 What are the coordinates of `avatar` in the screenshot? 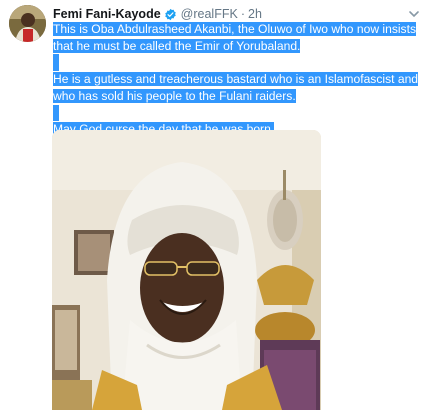 It's located at (27, 23).